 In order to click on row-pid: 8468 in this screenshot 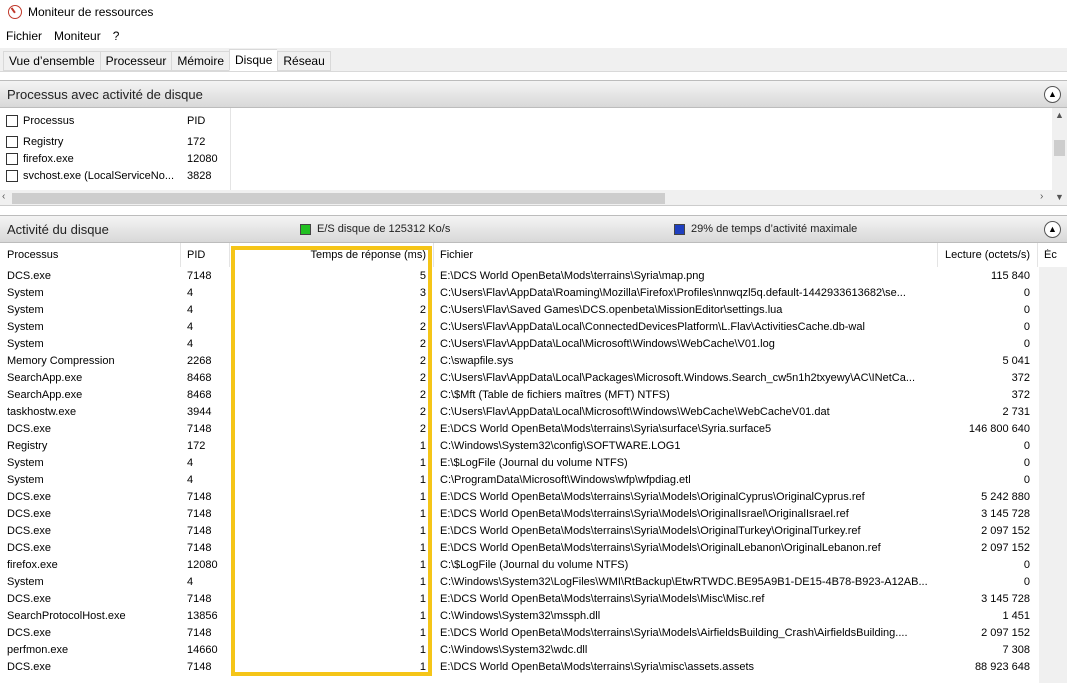, I will do `click(199, 378)`.